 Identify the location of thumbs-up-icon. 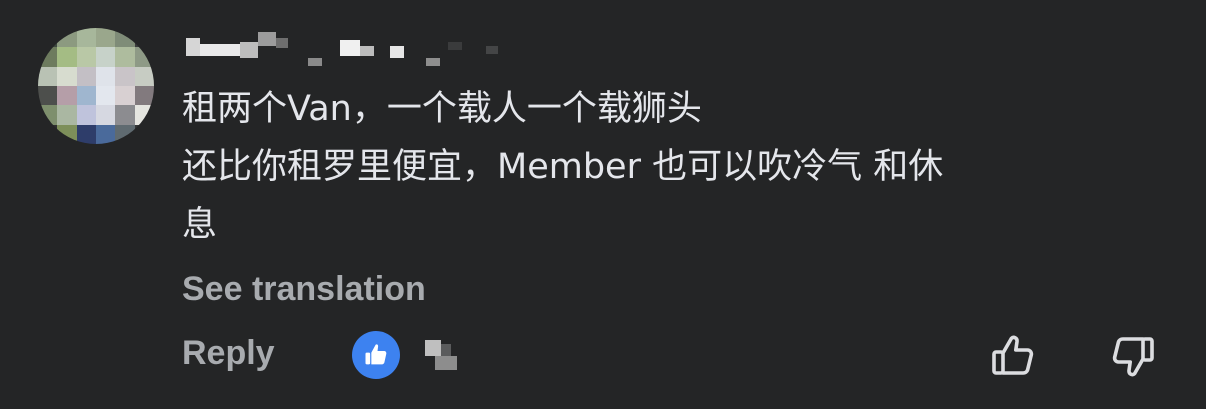
(376, 355).